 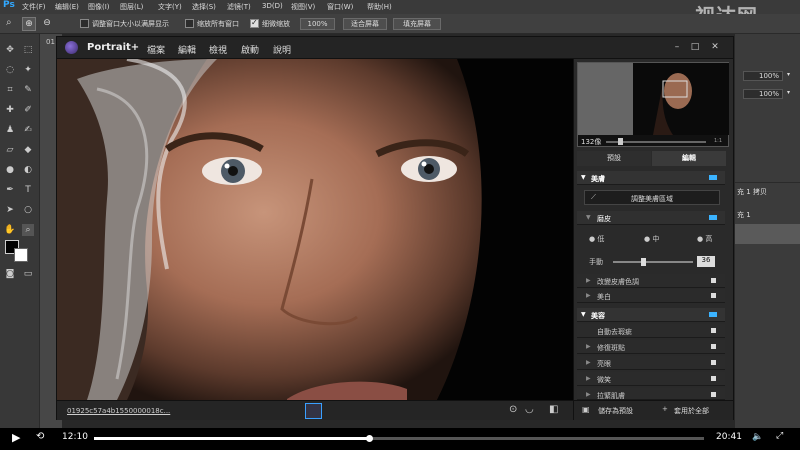 I want to click on opacity-dropdown-icon: ▾, so click(x=788, y=74).